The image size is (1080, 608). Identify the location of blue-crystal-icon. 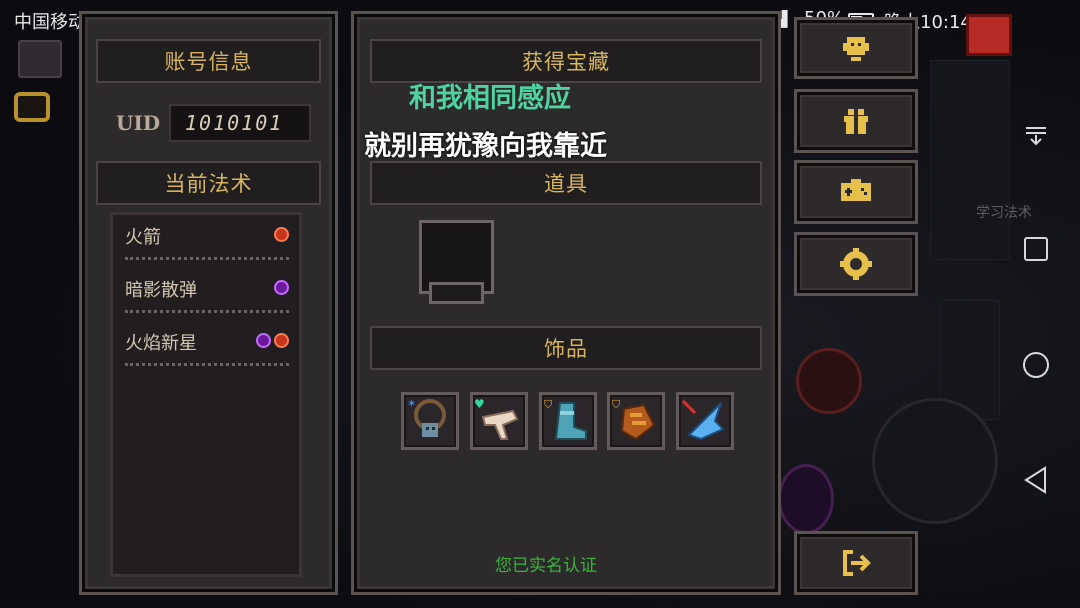
(703, 420).